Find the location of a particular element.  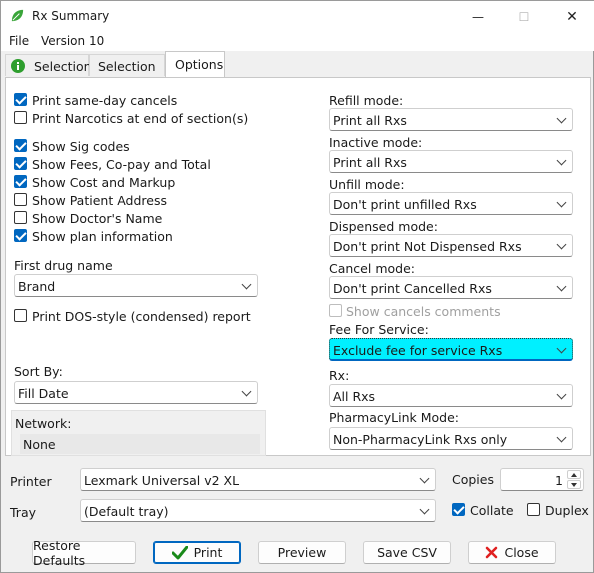

dos-style-label: Print DOS-style (condensed) report is located at coordinates (141, 316).